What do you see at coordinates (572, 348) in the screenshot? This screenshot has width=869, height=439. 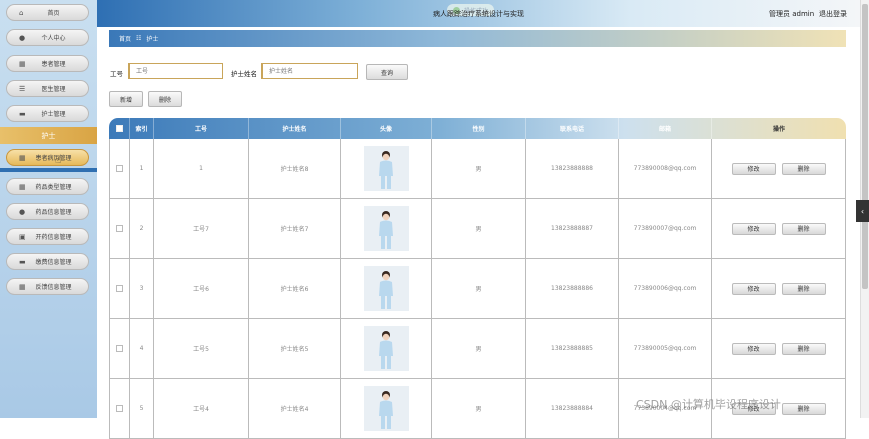 I see `cell-phone: 13823888885` at bounding box center [572, 348].